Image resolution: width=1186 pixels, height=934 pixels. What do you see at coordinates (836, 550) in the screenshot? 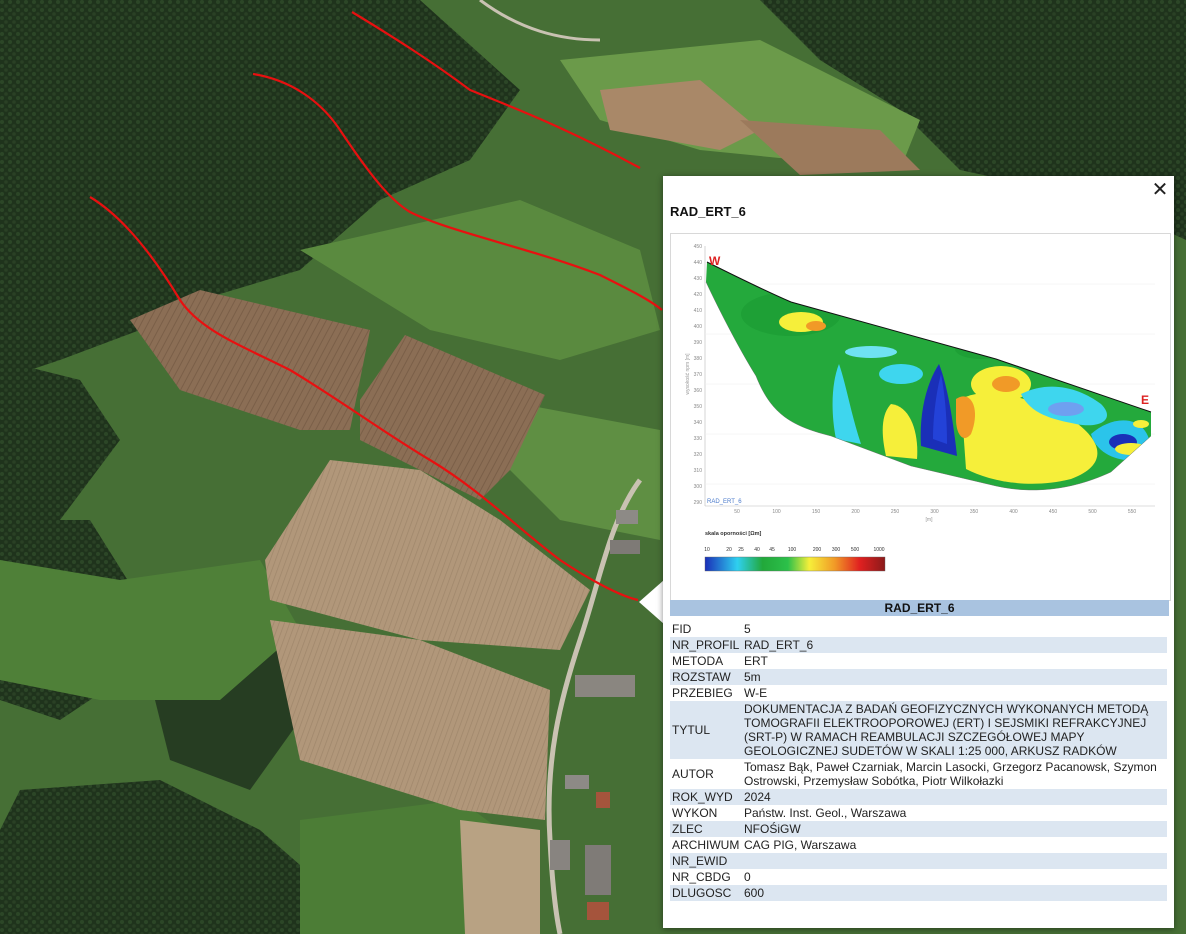
I see `scale-value-label: 300` at bounding box center [836, 550].